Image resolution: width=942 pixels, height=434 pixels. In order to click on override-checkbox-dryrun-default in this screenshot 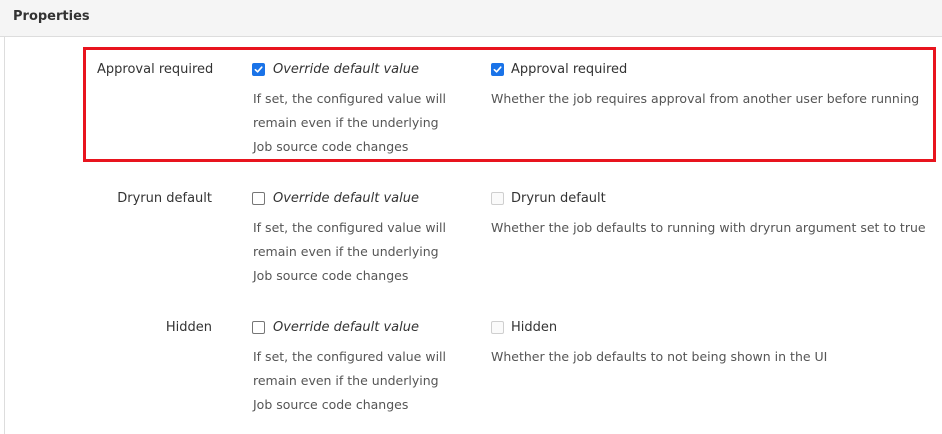, I will do `click(258, 198)`.